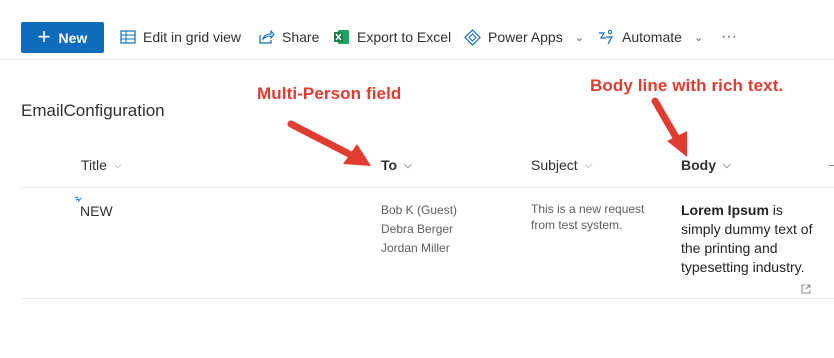  Describe the element at coordinates (472, 37) in the screenshot. I see `power-apps-icon` at that location.